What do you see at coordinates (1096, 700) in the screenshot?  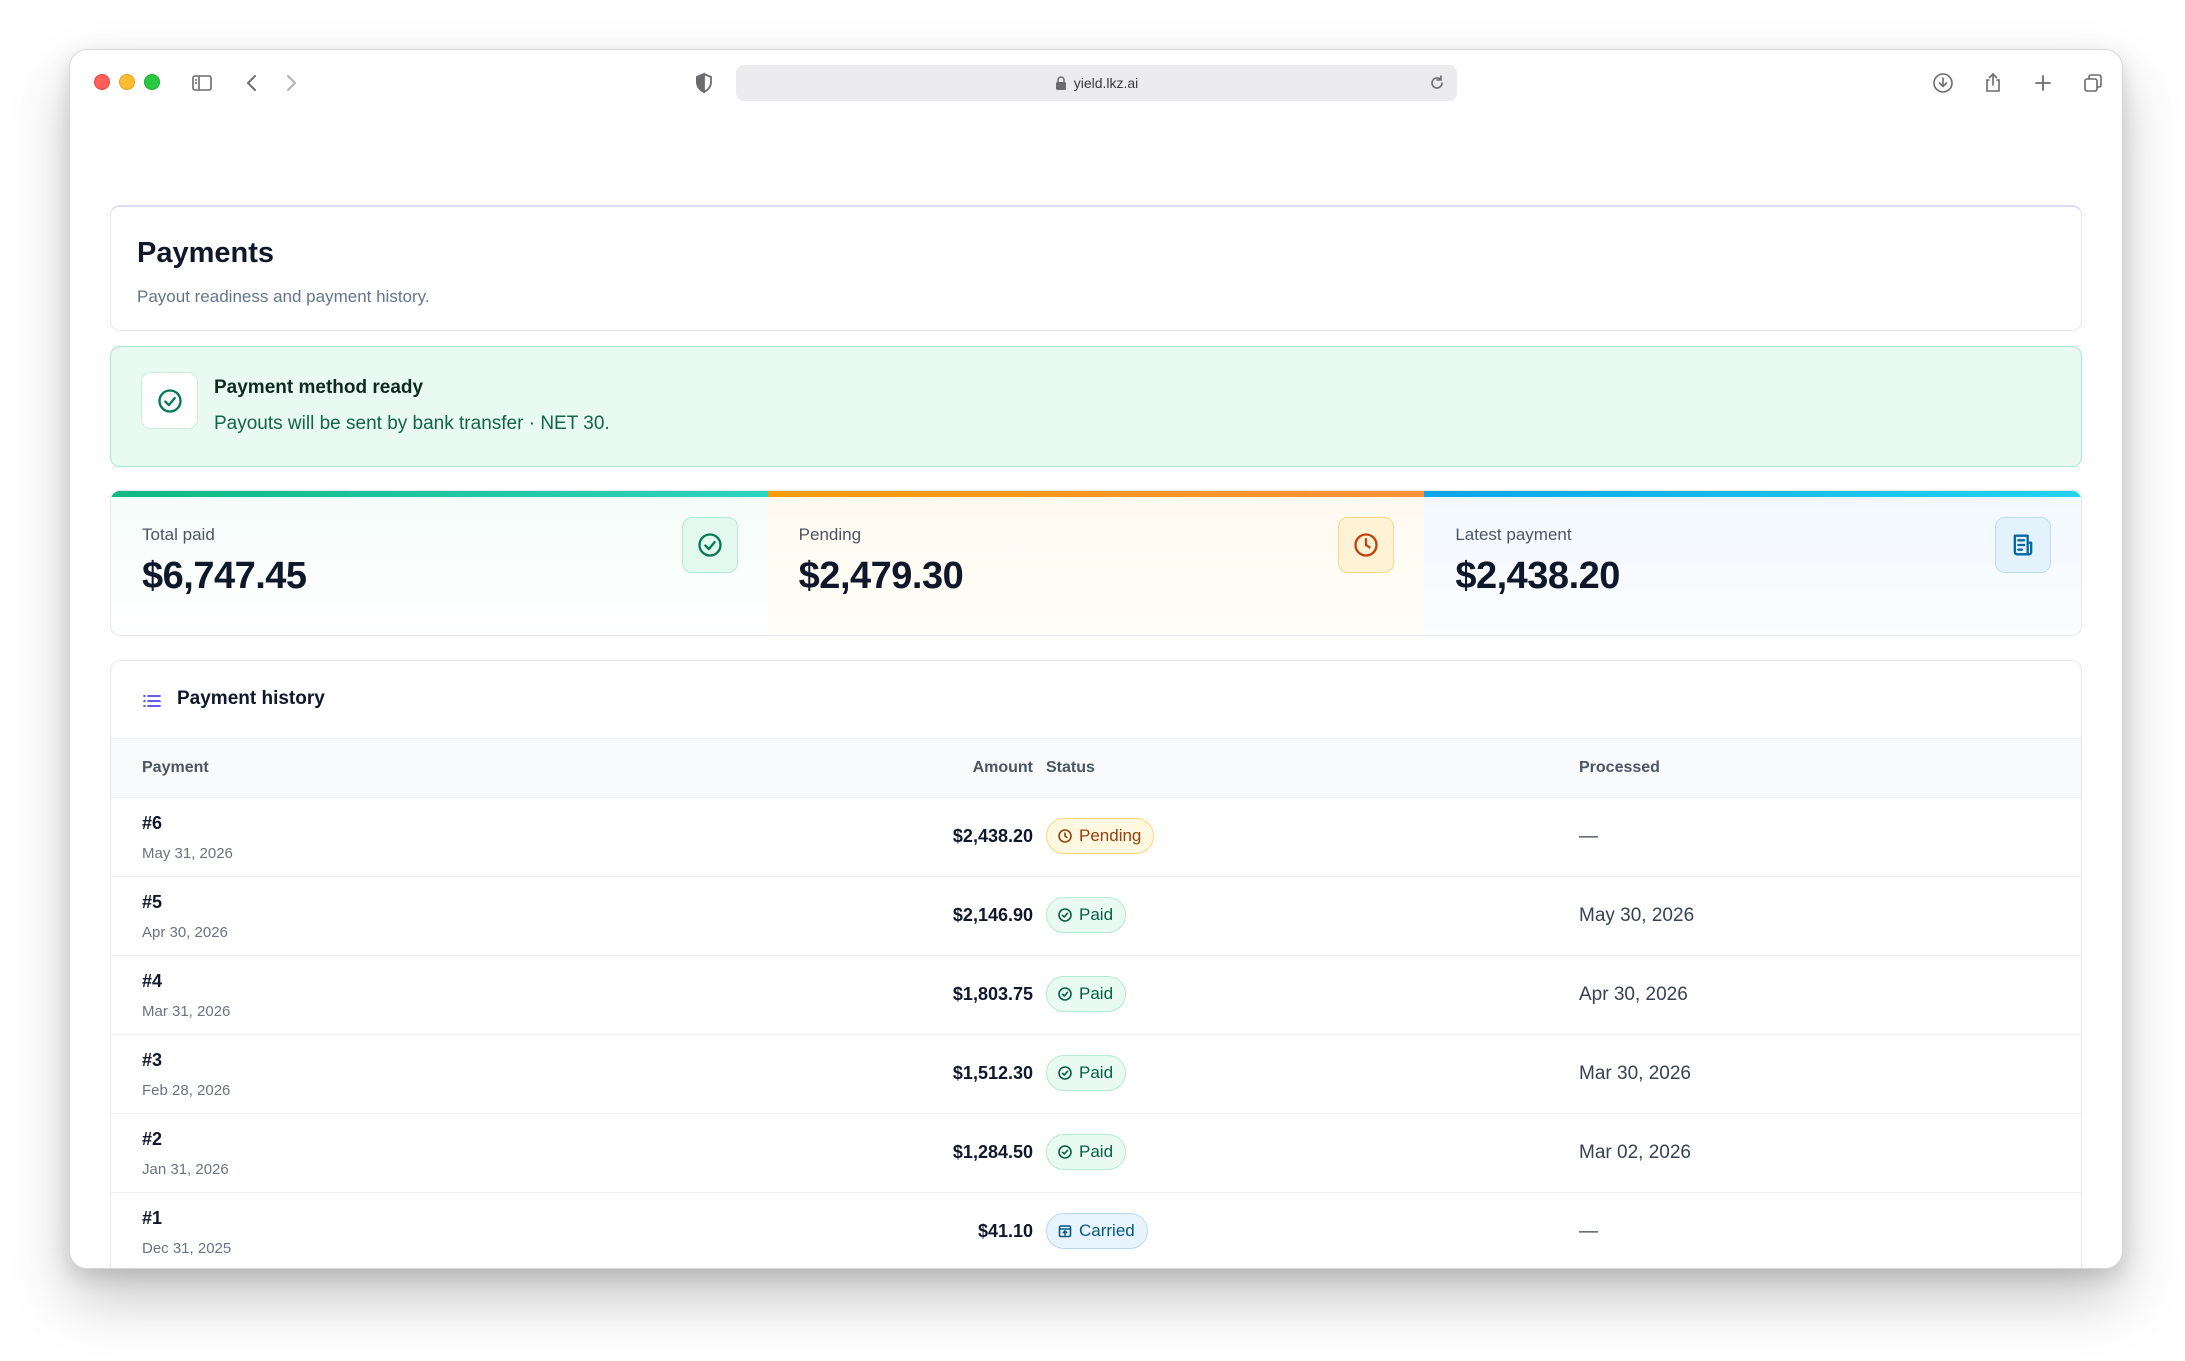 I see `payment-history-header: Payment history` at bounding box center [1096, 700].